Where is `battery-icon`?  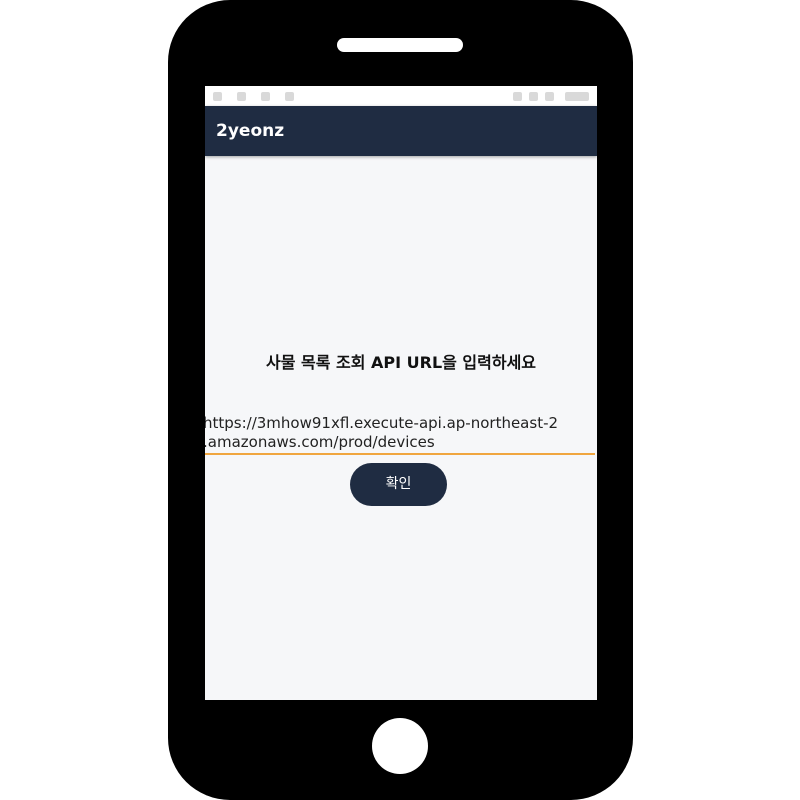
battery-icon is located at coordinates (549, 96).